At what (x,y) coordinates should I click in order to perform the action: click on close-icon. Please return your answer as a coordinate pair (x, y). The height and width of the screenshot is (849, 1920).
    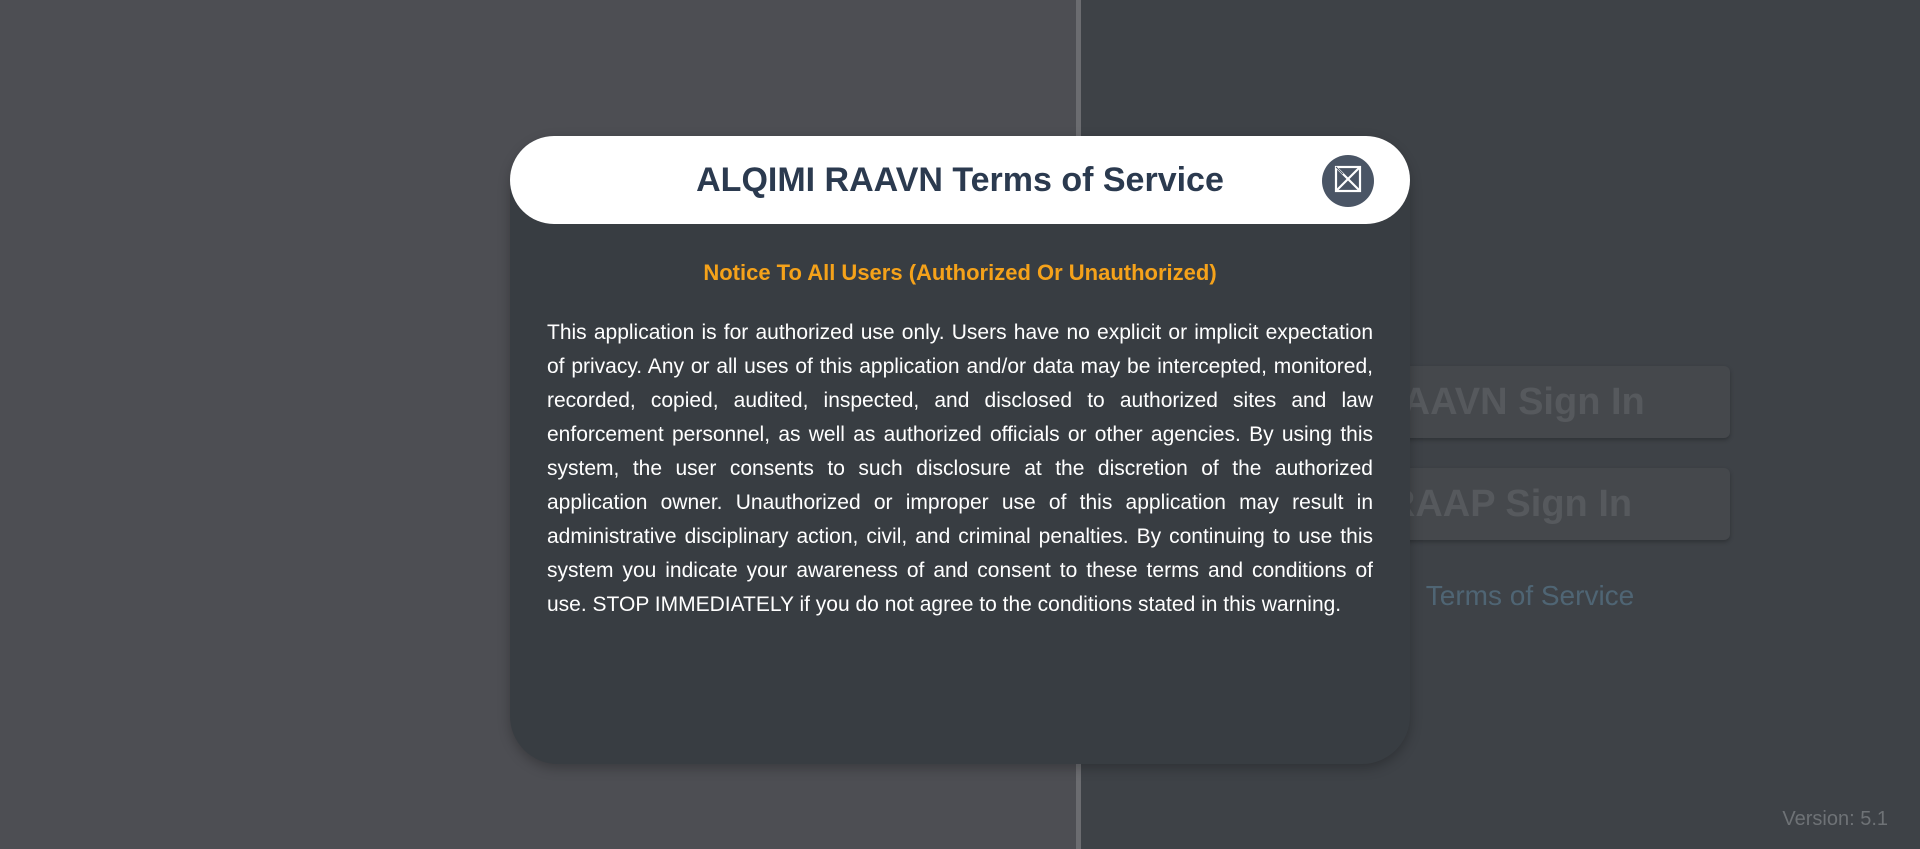
    Looking at the image, I should click on (1348, 181).